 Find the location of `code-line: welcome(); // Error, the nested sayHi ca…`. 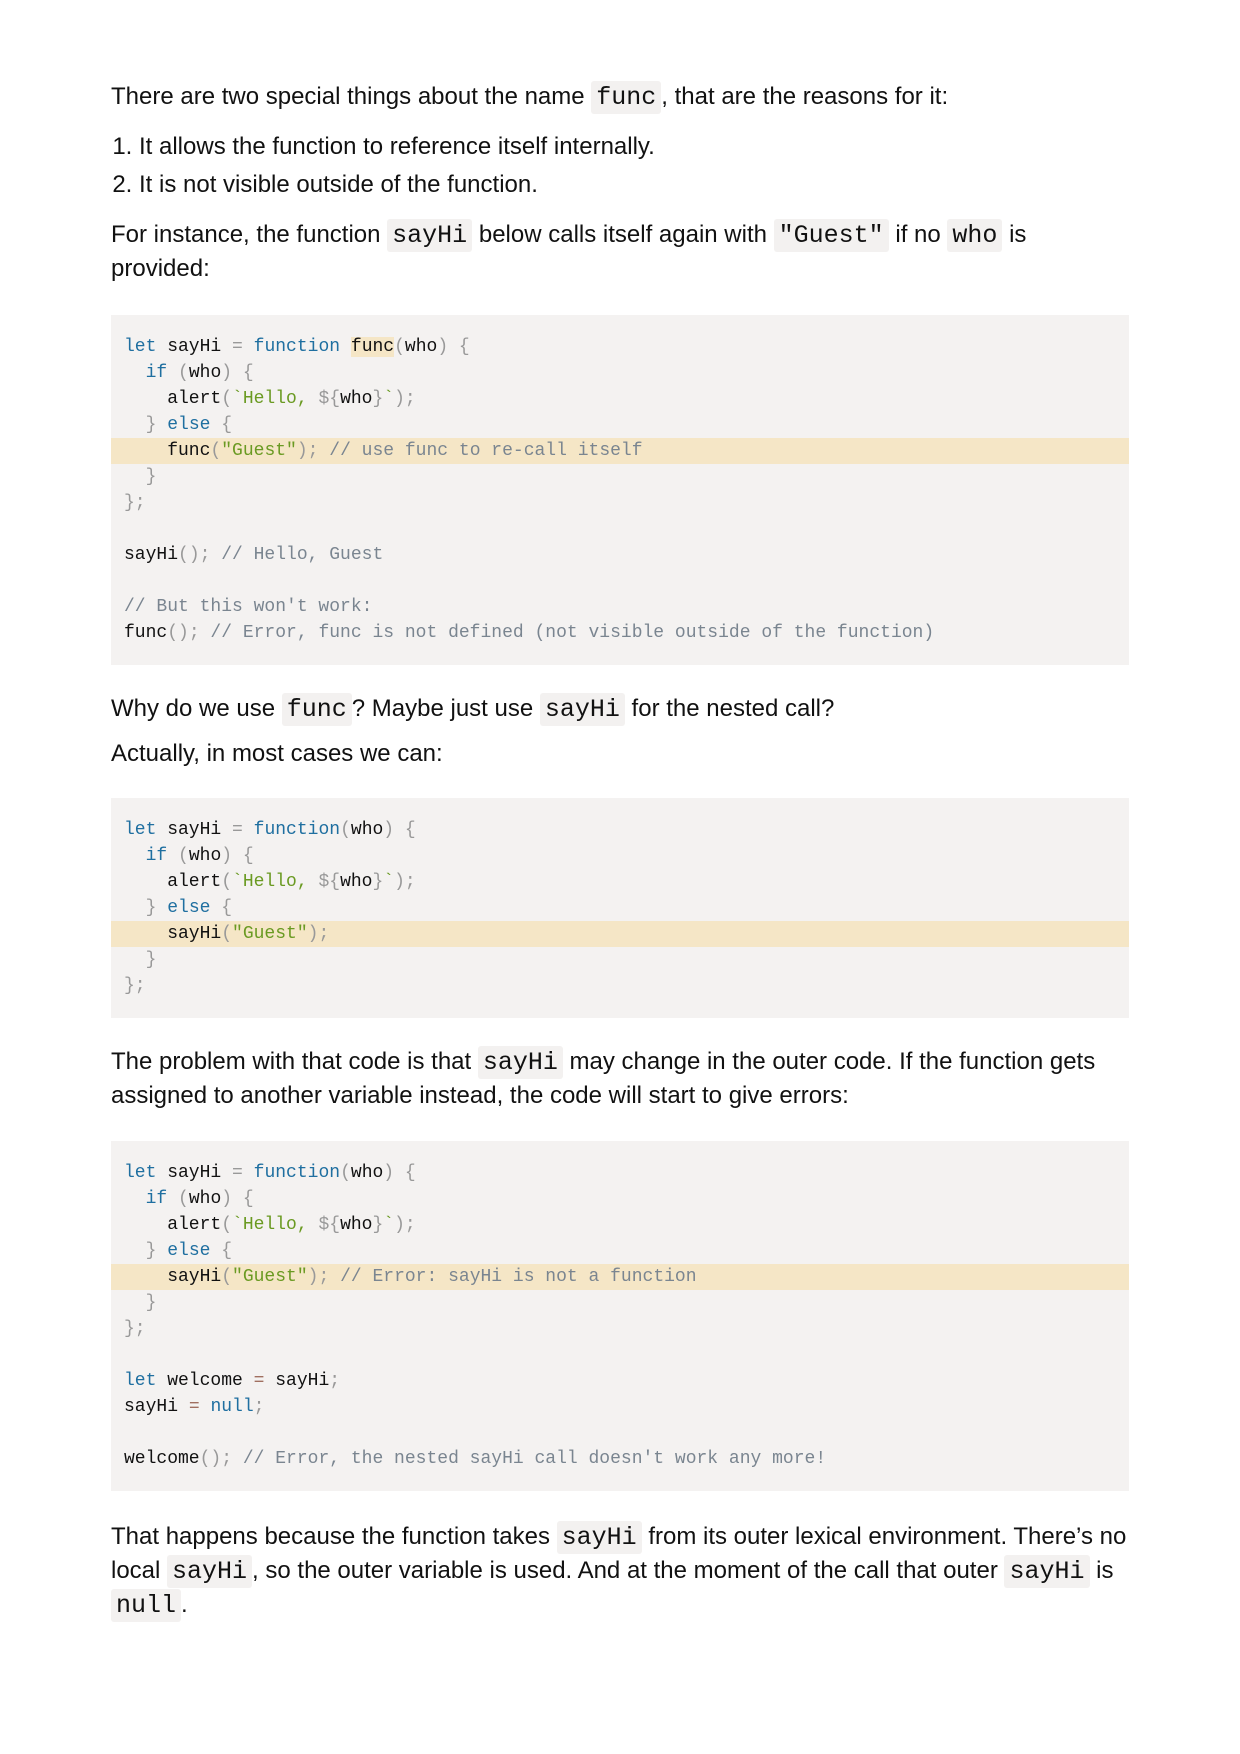

code-line: welcome(); // Error, the nested sayHi ca… is located at coordinates (620, 1459).